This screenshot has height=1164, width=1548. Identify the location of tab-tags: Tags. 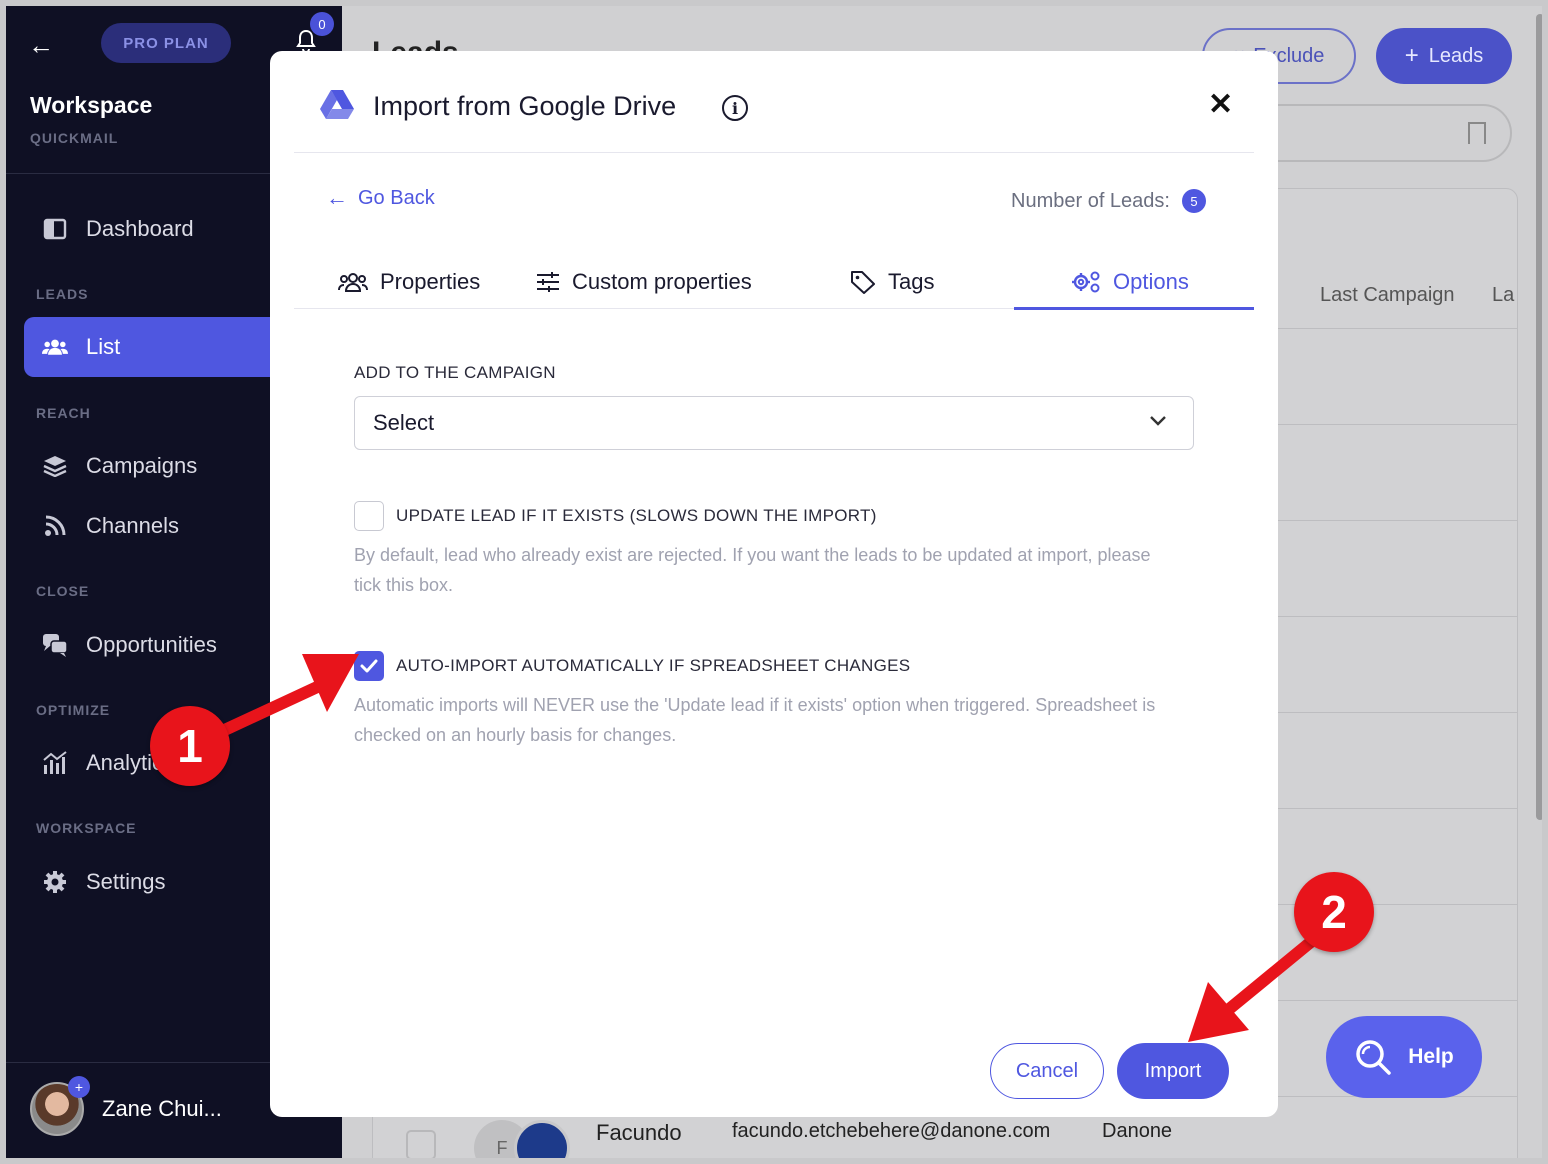
(892, 282).